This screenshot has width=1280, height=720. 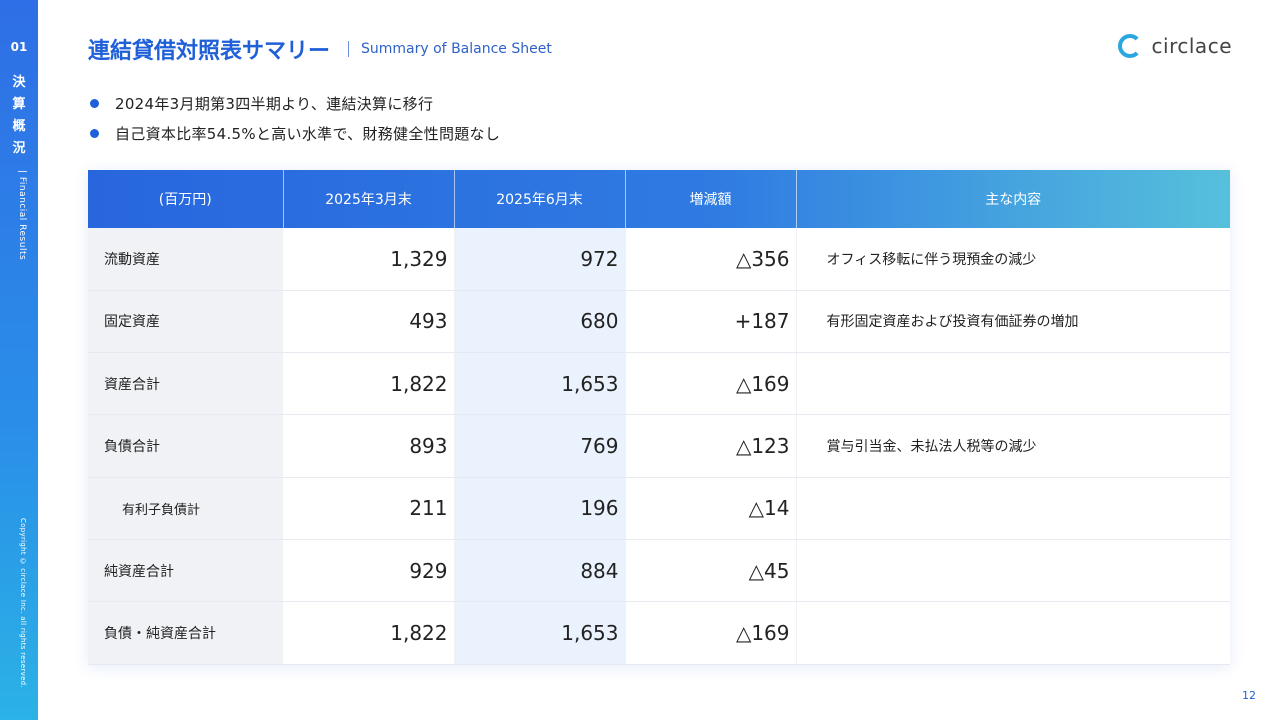 I want to click on section-number: 01, so click(x=19, y=47).